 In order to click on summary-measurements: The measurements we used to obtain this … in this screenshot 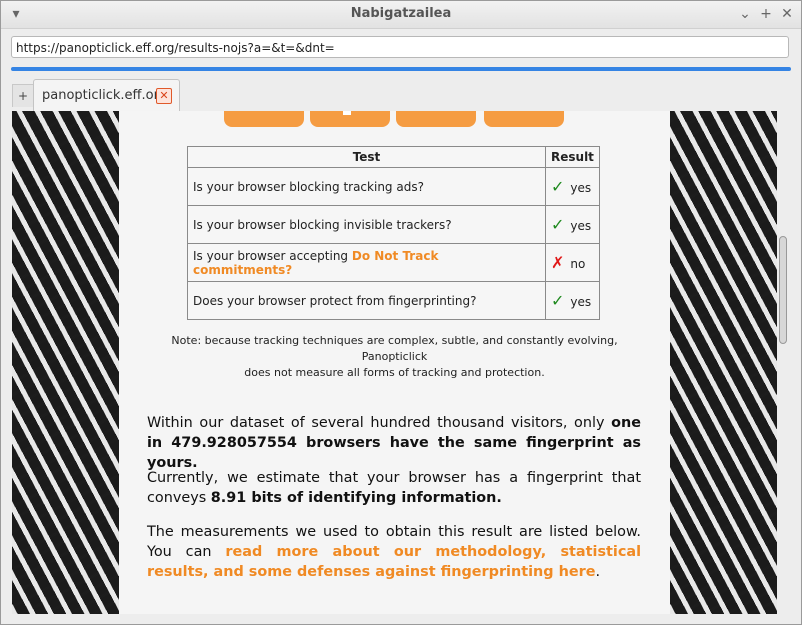, I will do `click(394, 552)`.